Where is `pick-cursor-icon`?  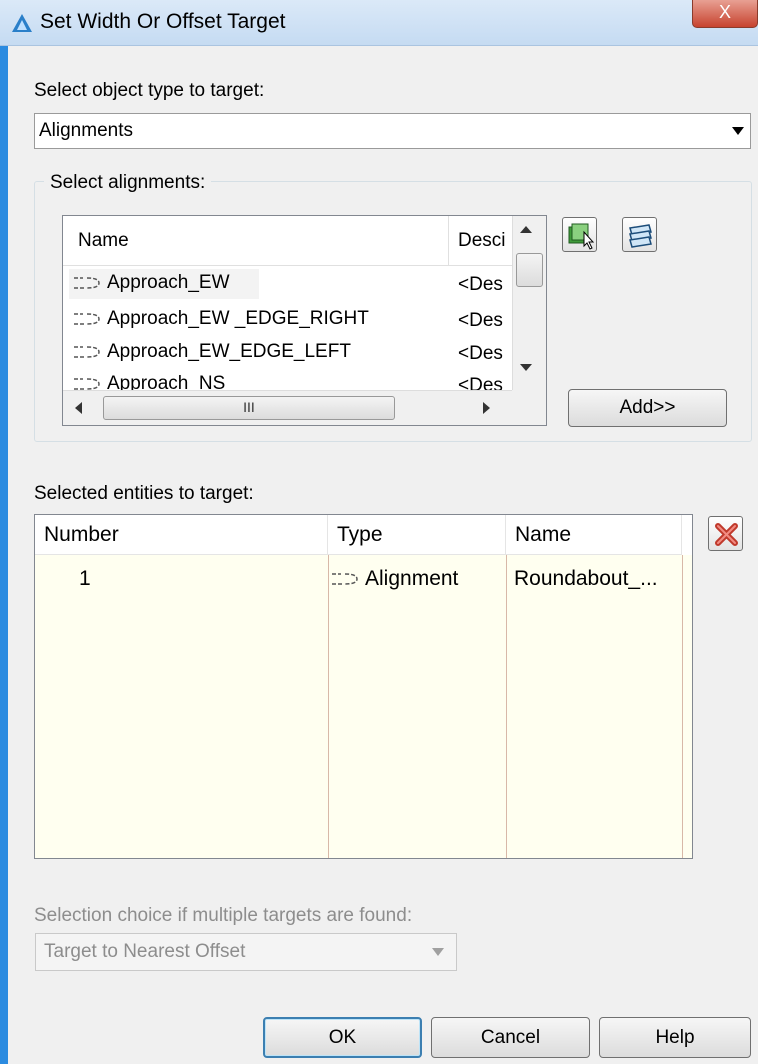
pick-cursor-icon is located at coordinates (581, 236).